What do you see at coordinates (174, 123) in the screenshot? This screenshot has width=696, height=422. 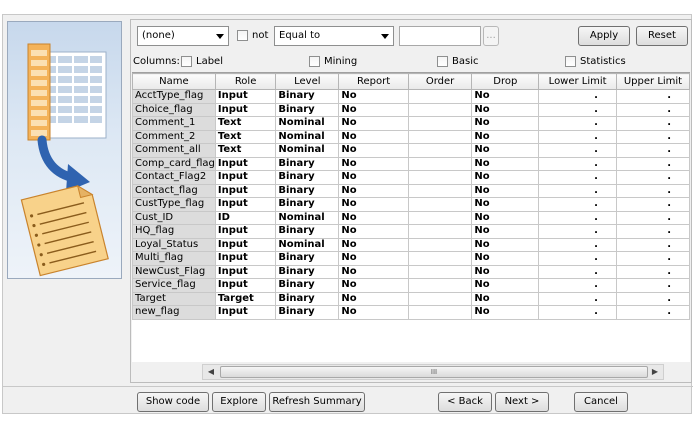 I see `cell-name: Comment_1` at bounding box center [174, 123].